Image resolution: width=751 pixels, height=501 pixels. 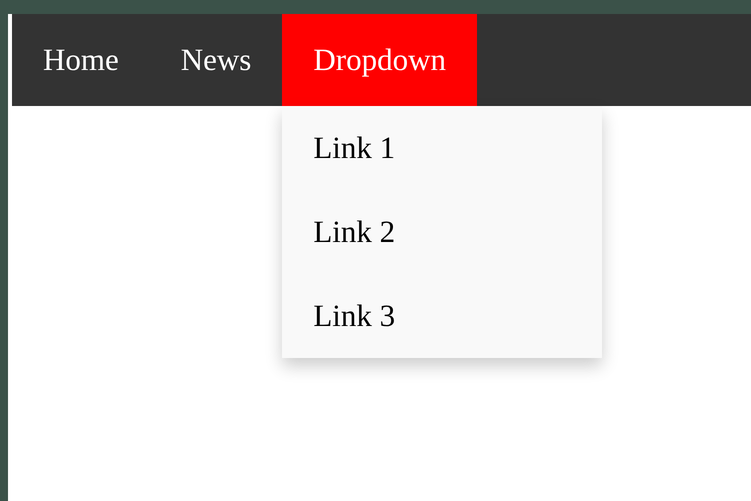 I want to click on nav-link: News, so click(x=216, y=60).